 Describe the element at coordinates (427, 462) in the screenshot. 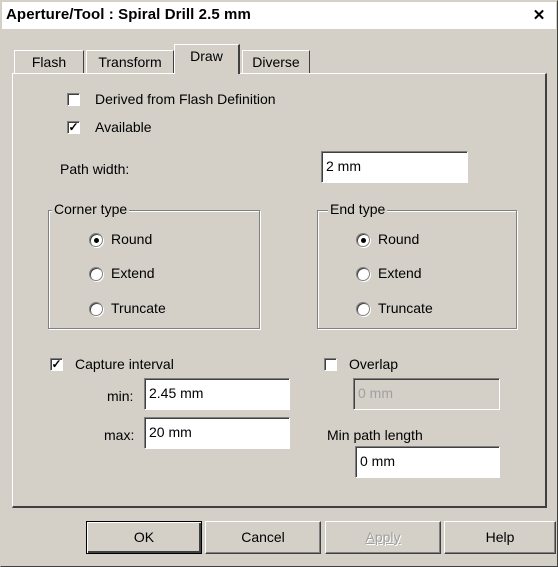

I see `min-path-length-input: 0 mm` at that location.